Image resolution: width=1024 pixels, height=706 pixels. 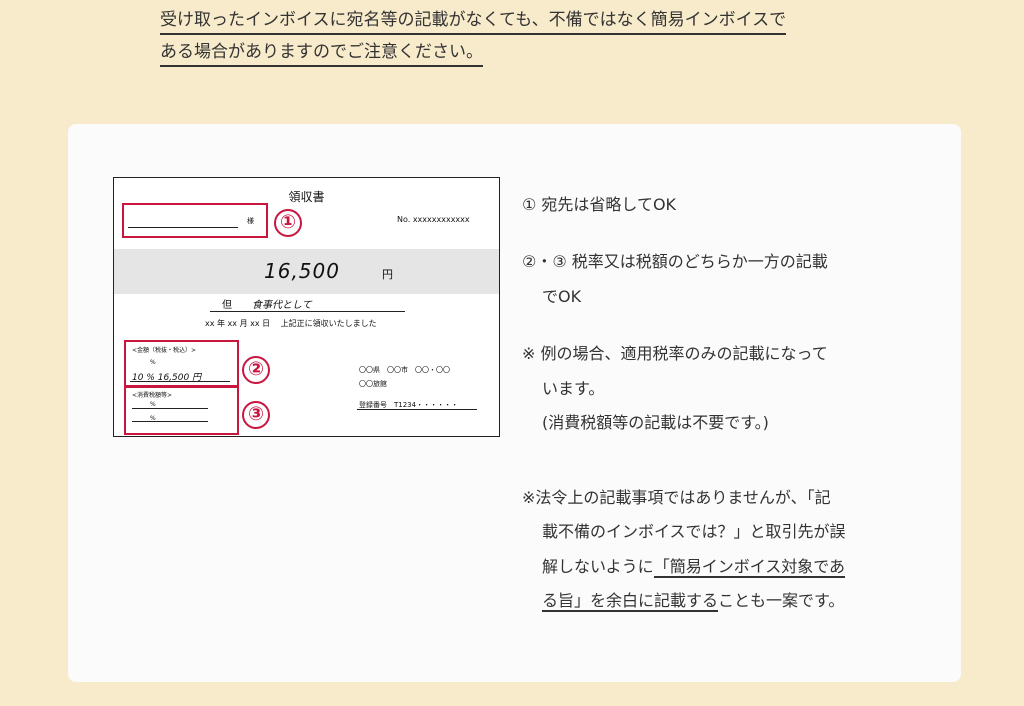 What do you see at coordinates (256, 415) in the screenshot?
I see `marker-3: ③` at bounding box center [256, 415].